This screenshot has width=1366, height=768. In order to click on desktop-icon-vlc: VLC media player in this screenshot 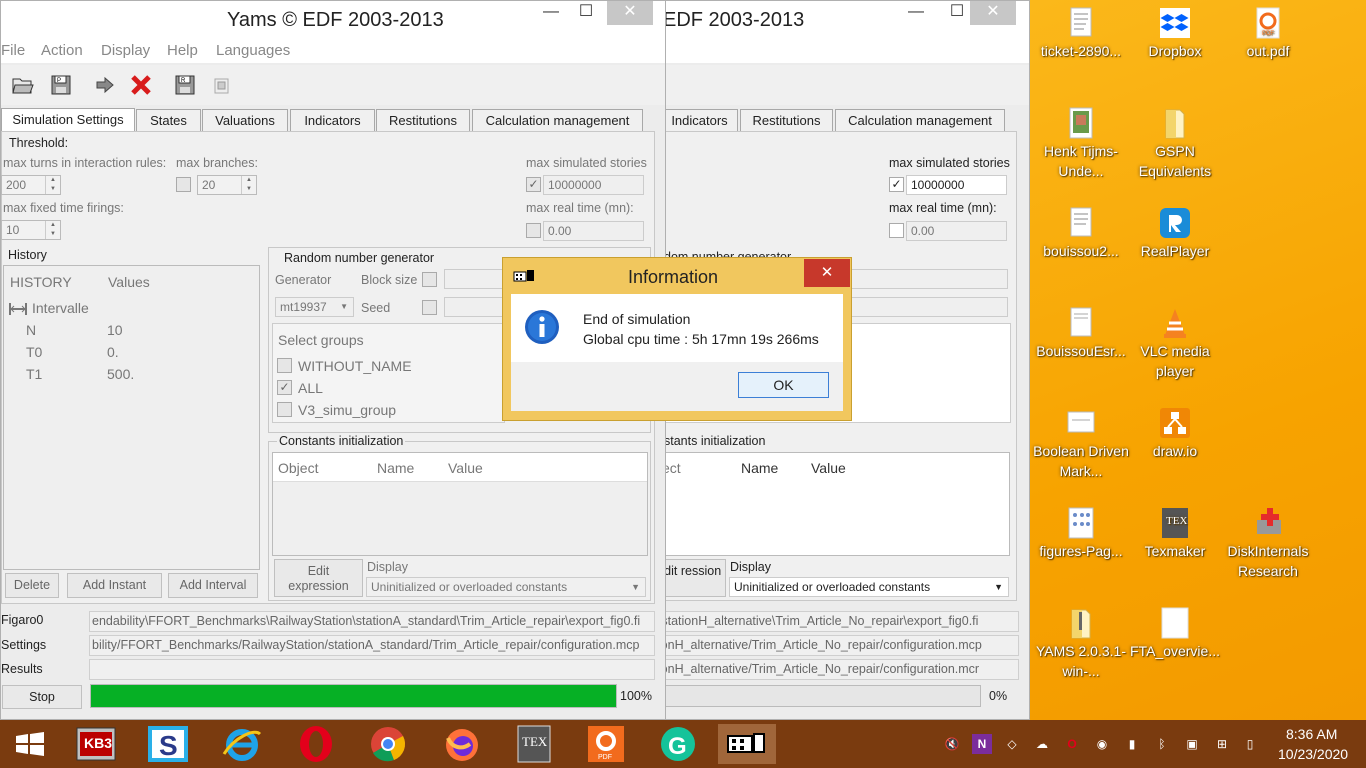, I will do `click(1175, 343)`.